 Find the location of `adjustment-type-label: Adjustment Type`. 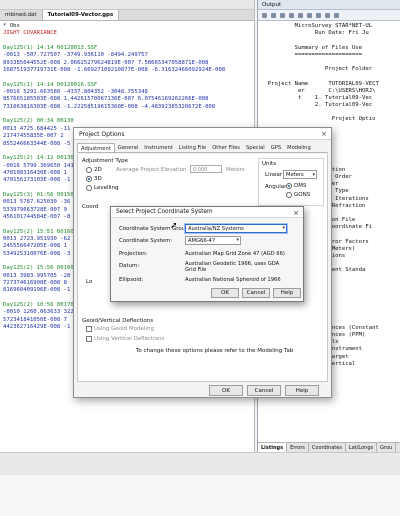

adjustment-type-label: Adjustment Type is located at coordinates (105, 161).